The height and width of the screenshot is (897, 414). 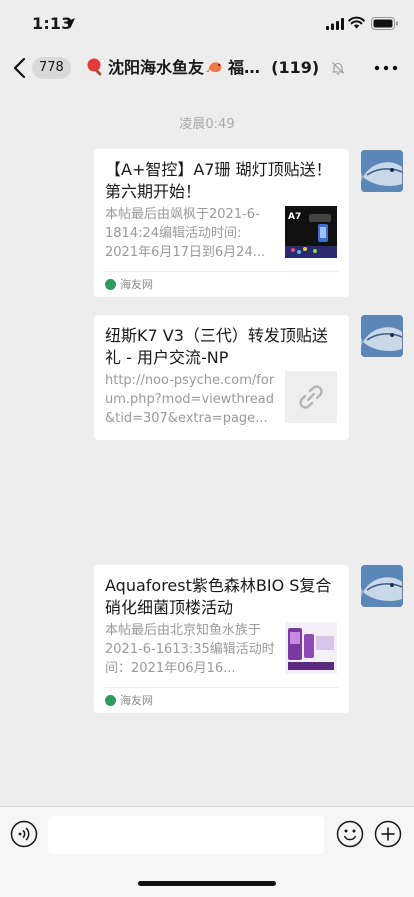 What do you see at coordinates (338, 68) in the screenshot?
I see `mute-bell-icon` at bounding box center [338, 68].